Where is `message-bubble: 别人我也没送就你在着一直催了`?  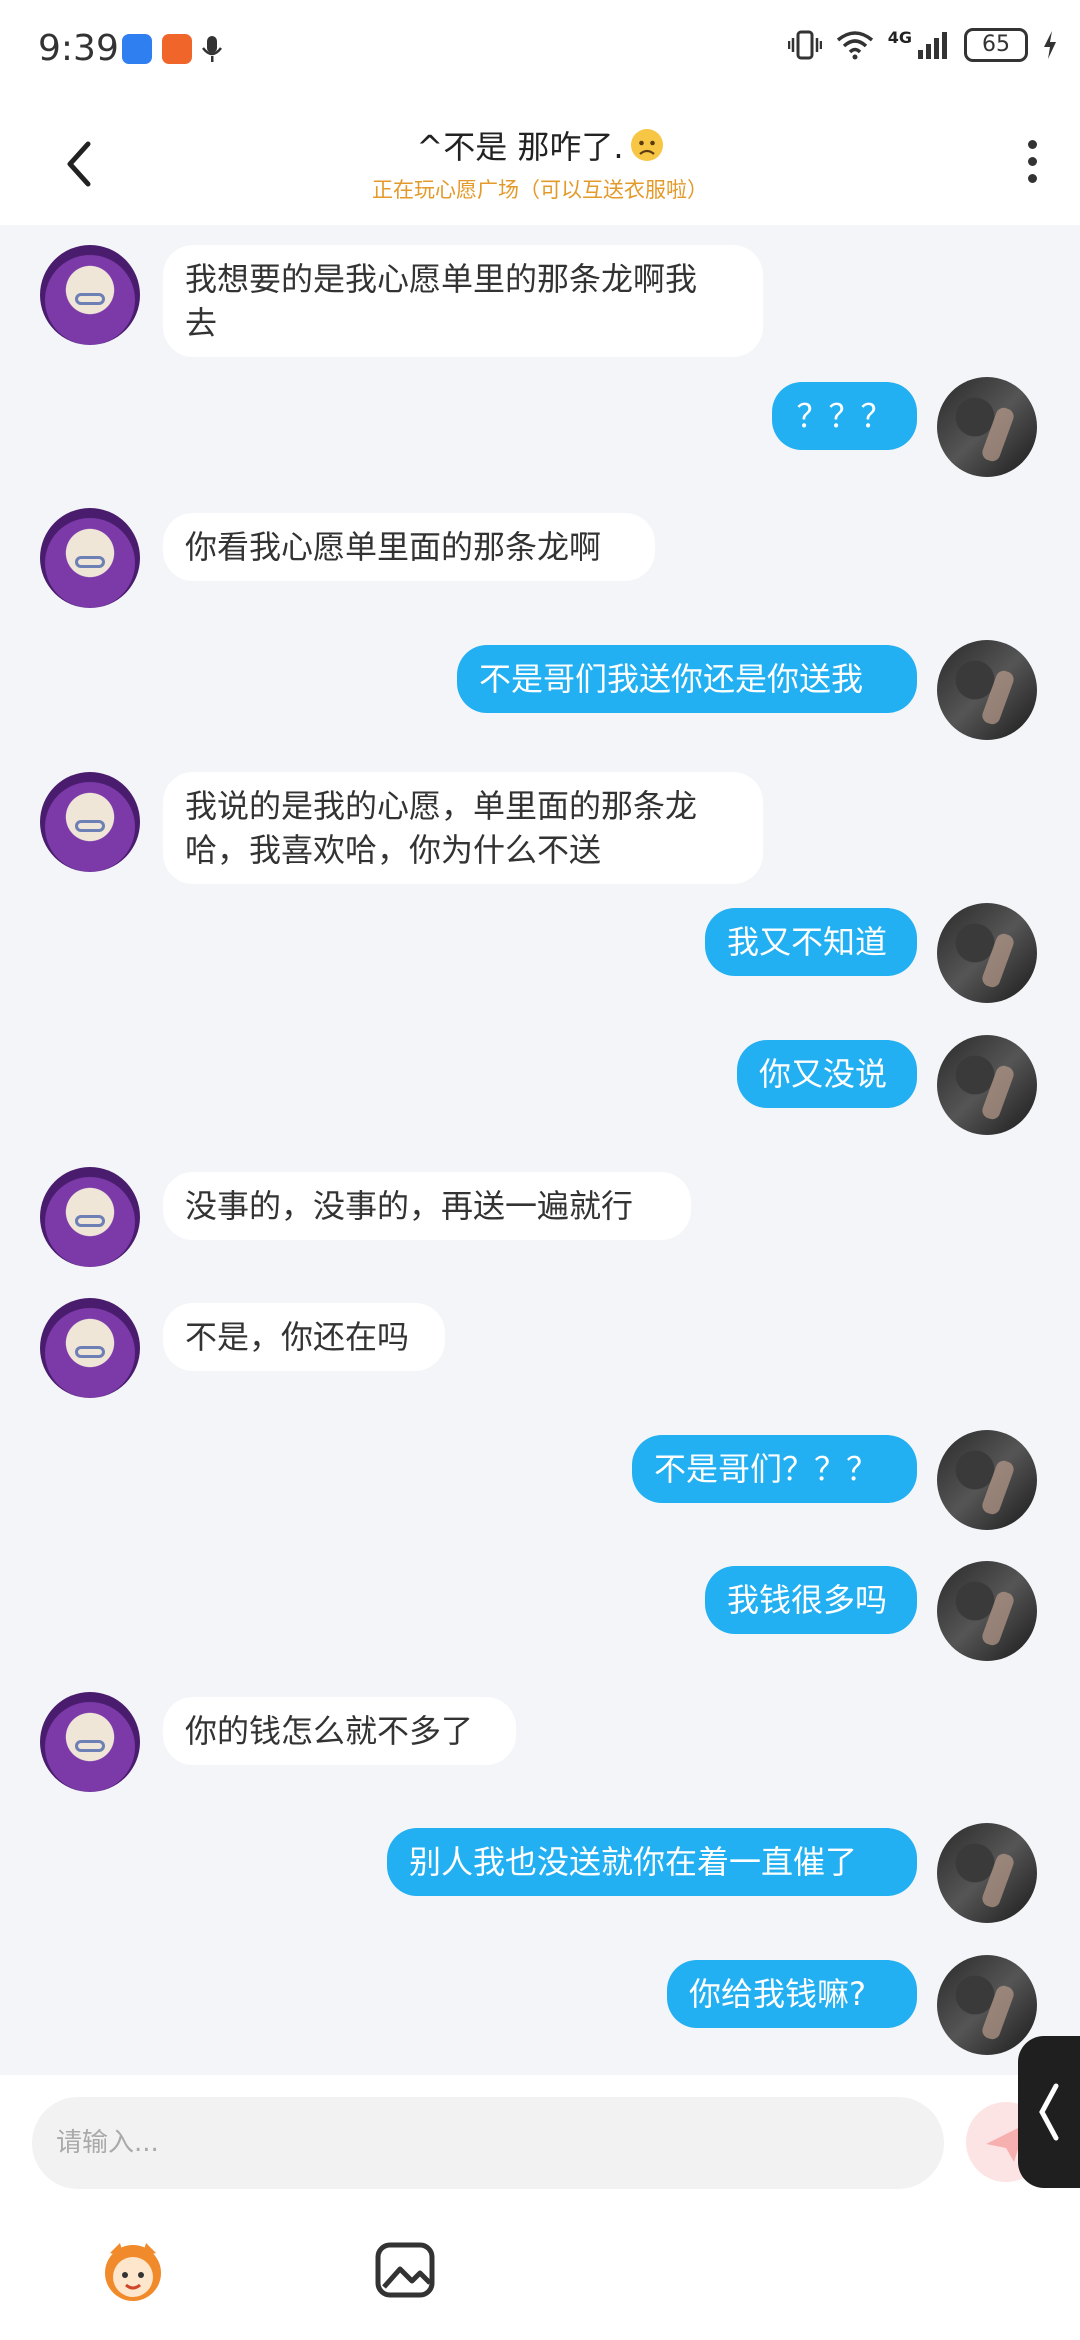
message-bubble: 别人我也没送就你在着一直催了 is located at coordinates (652, 1862).